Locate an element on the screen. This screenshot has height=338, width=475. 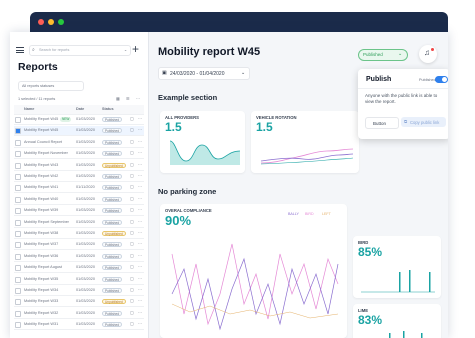
card-lime: LIME 83% is located at coordinates (397, 321).